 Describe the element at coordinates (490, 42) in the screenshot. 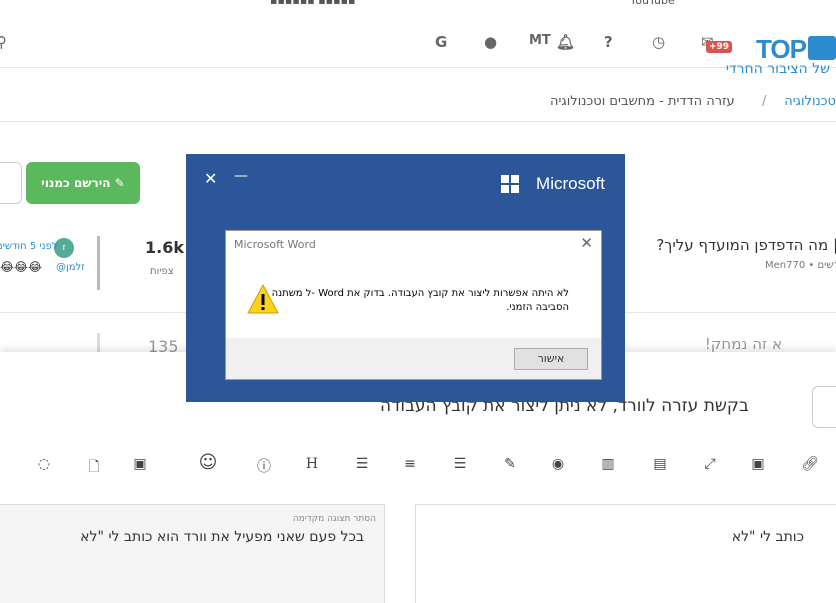

I see `user-icon: ●` at that location.